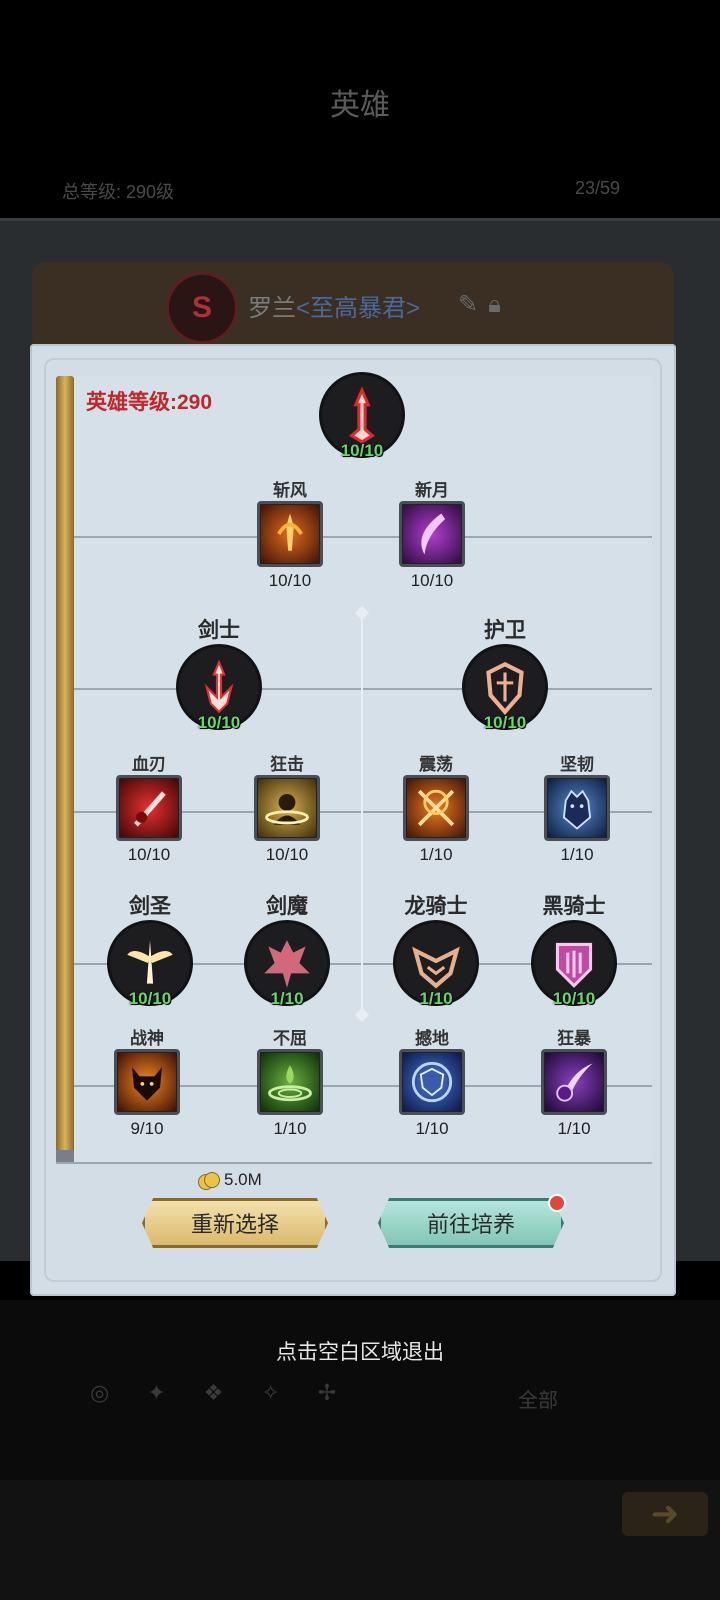  Describe the element at coordinates (232, 1392) in the screenshot. I see `class-filter-icons: ◎✦❖✧✢` at that location.